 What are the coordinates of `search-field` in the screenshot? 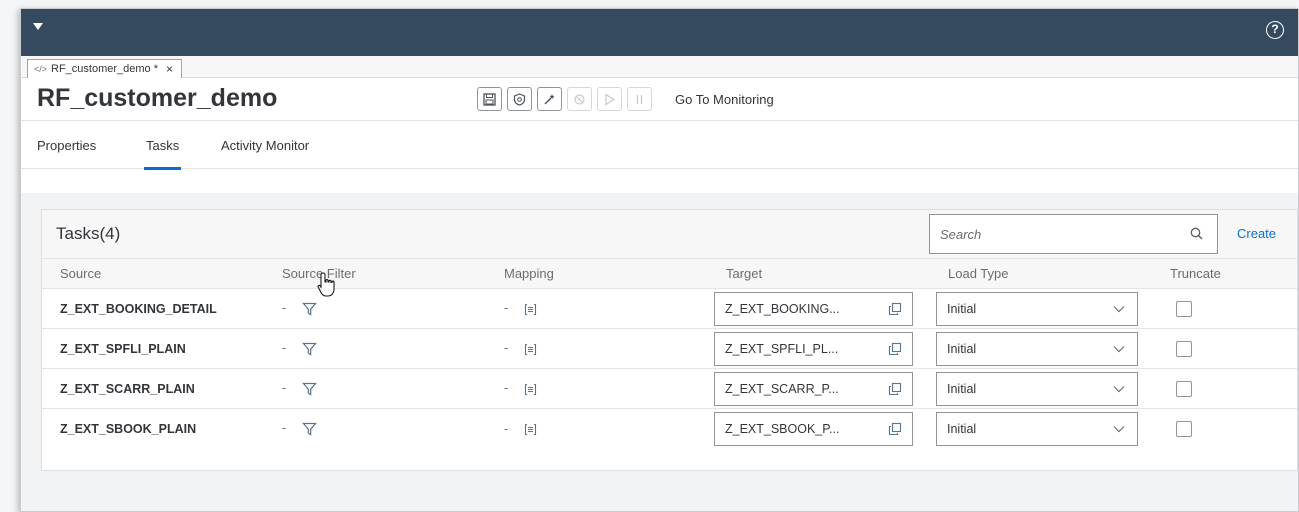 It's located at (1073, 234).